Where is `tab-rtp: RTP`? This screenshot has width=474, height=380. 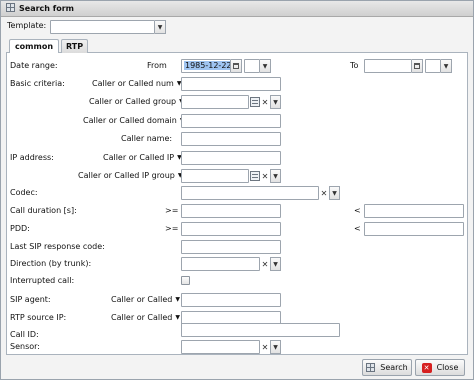 tab-rtp: RTP is located at coordinates (74, 46).